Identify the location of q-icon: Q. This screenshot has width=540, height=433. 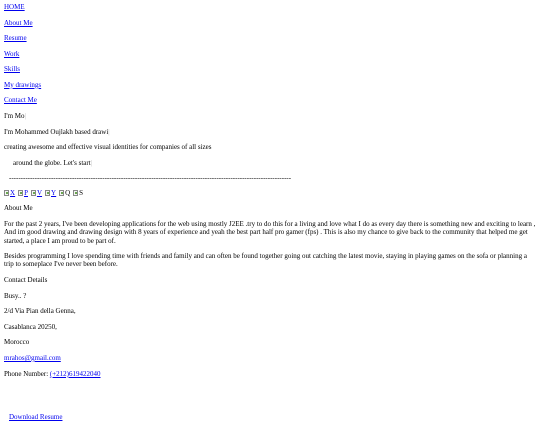
(64, 193).